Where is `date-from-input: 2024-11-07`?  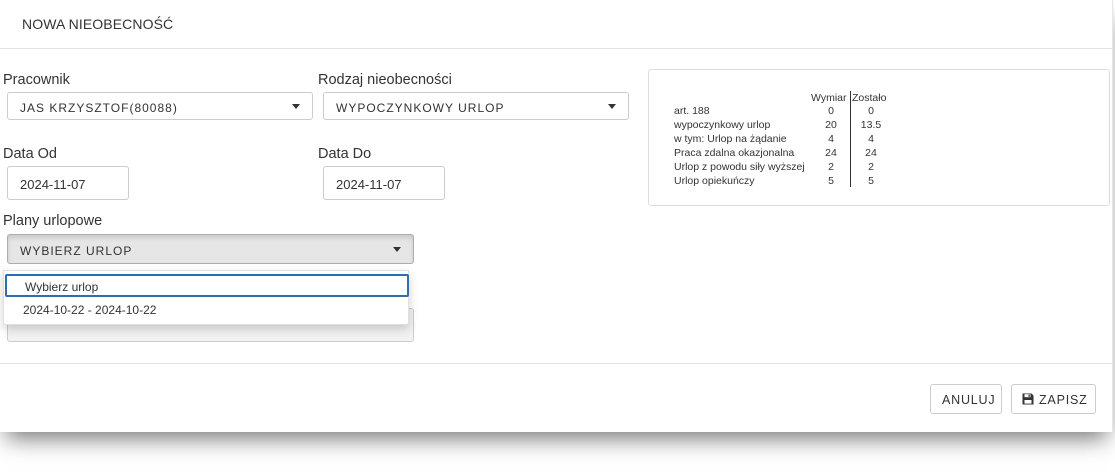 date-from-input: 2024-11-07 is located at coordinates (68, 183).